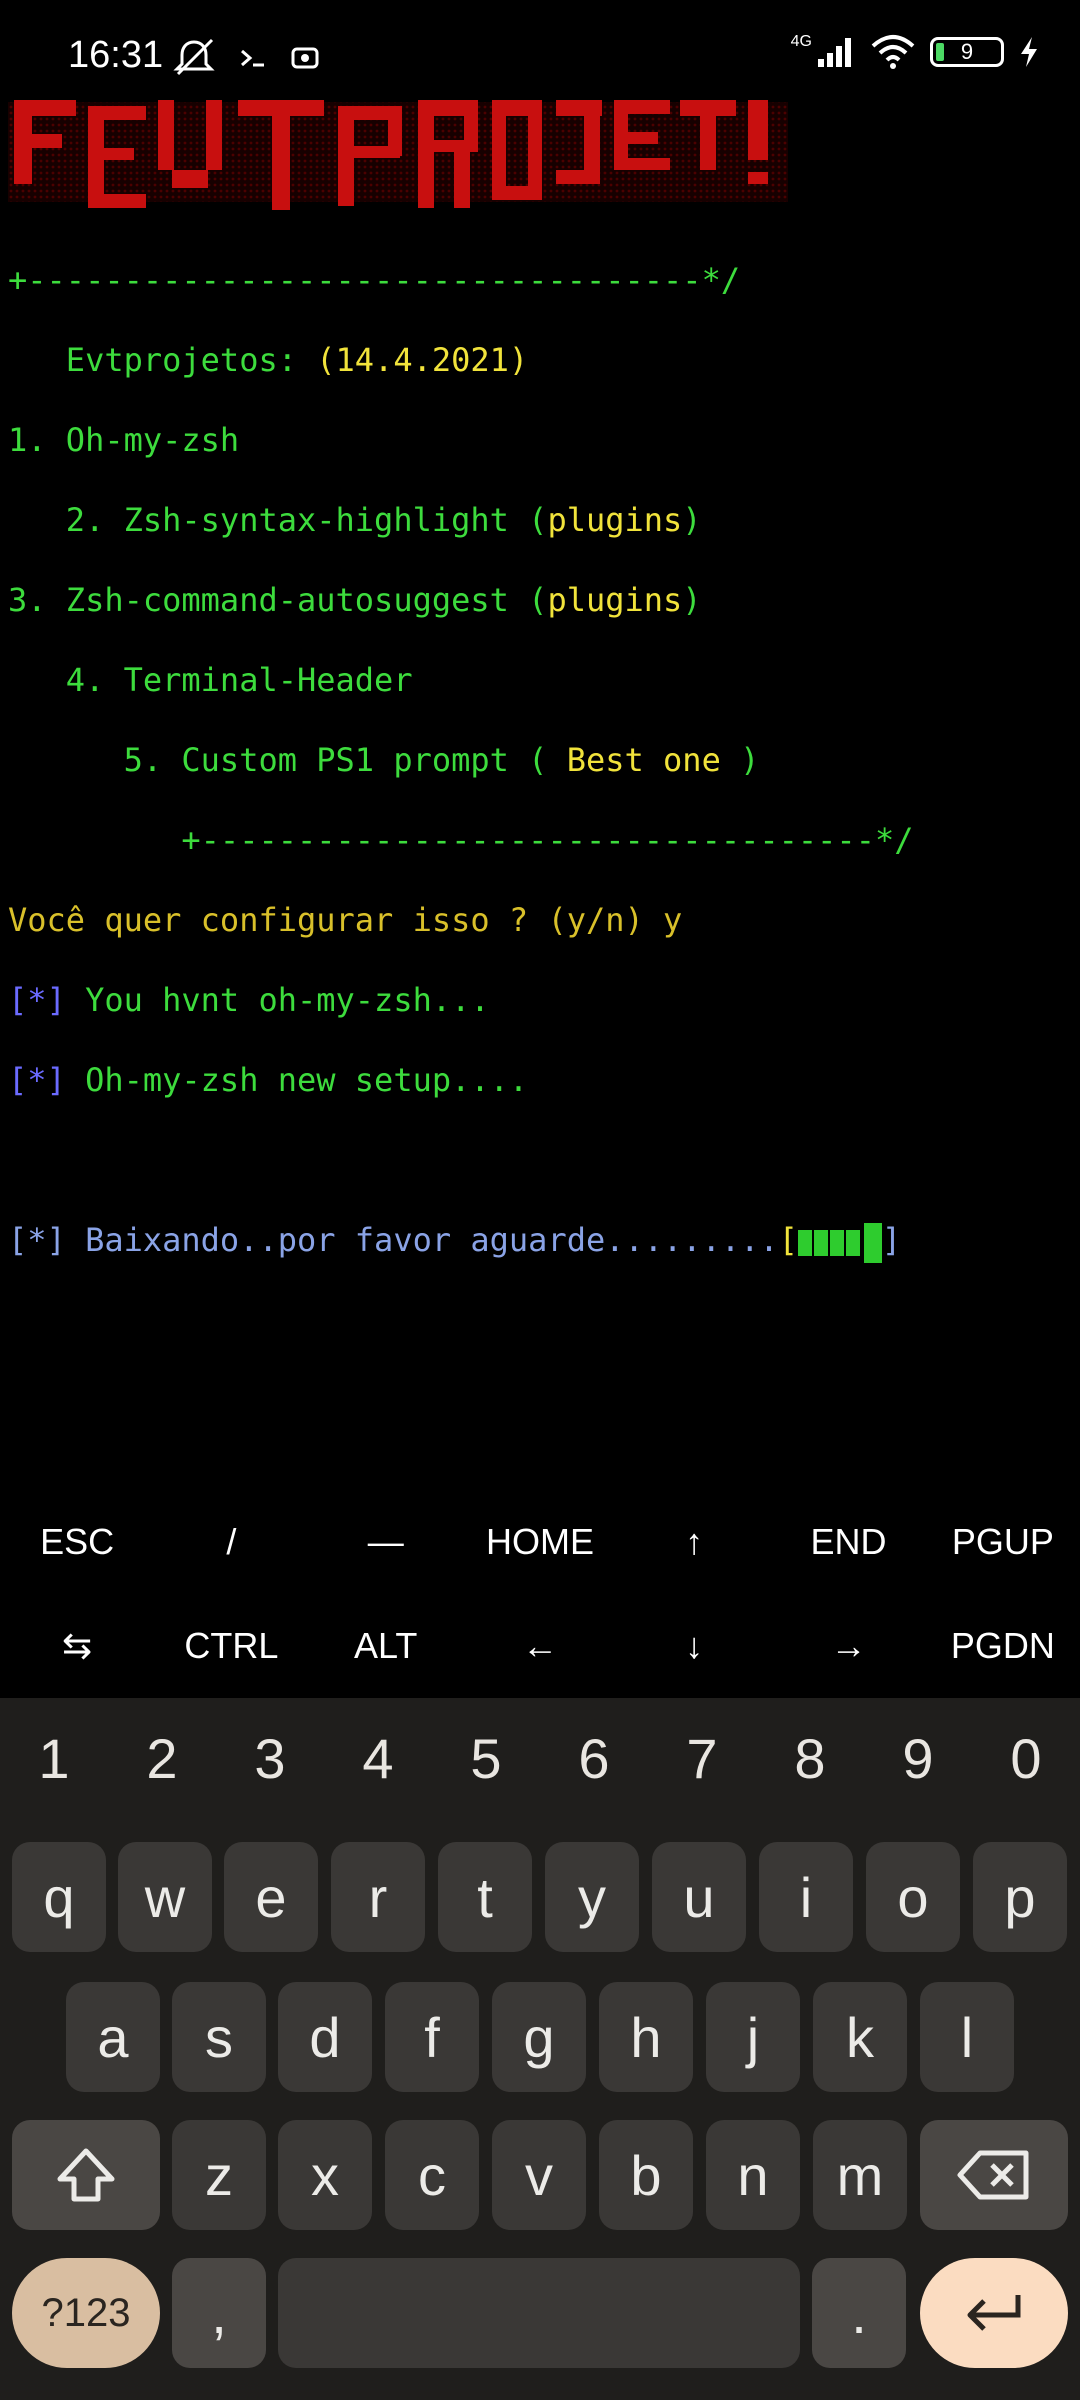 Image resolution: width=1080 pixels, height=2400 pixels. I want to click on screen-record-icon, so click(305, 58).